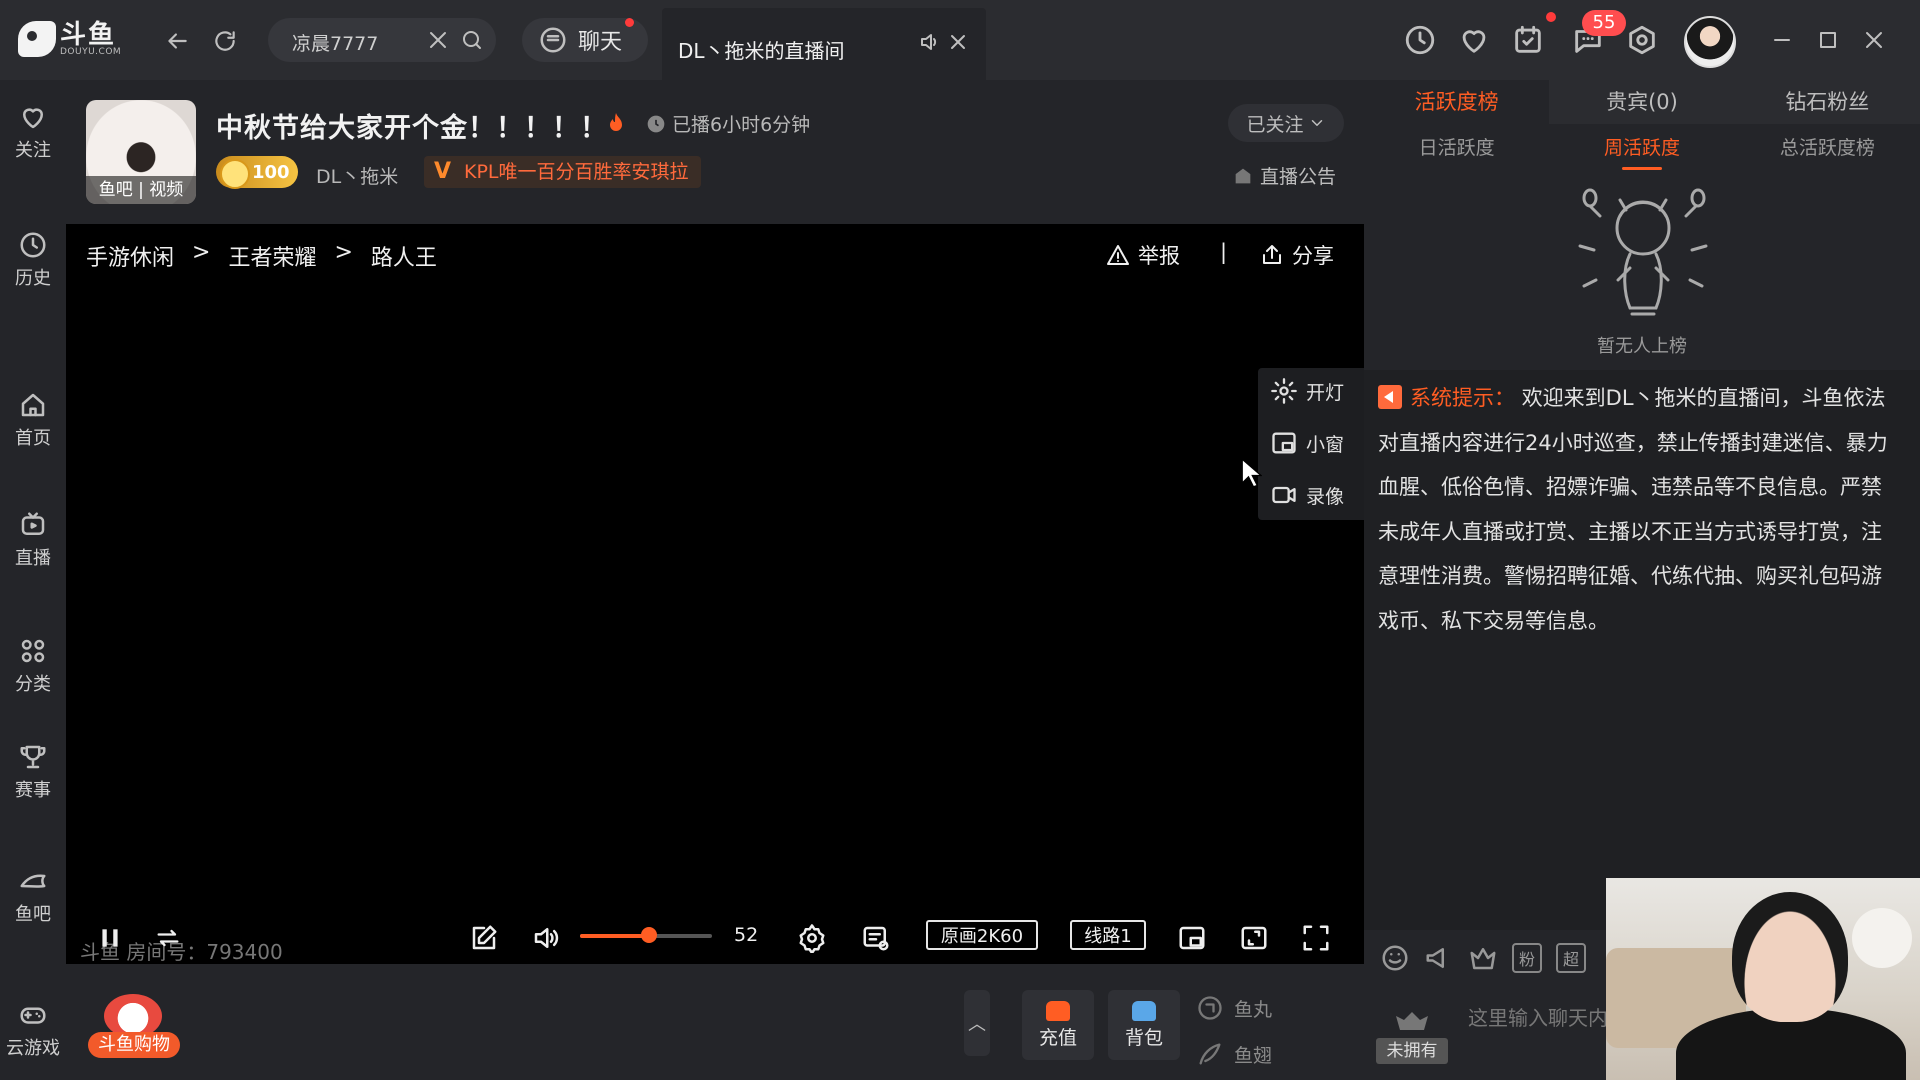 This screenshot has width=1920, height=1080. Describe the element at coordinates (1316, 938) in the screenshot. I see `fullscreen-button` at that location.